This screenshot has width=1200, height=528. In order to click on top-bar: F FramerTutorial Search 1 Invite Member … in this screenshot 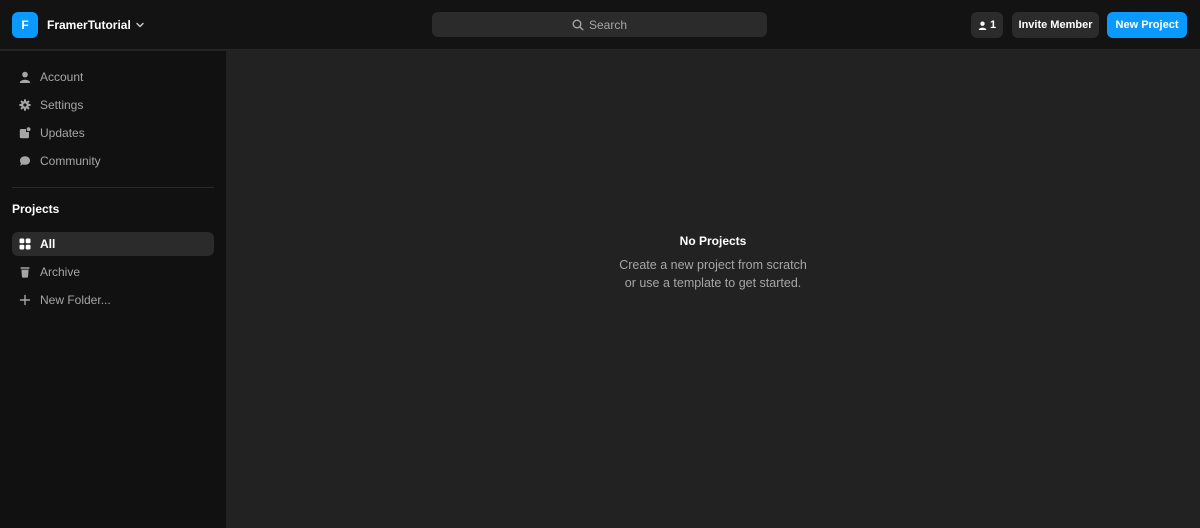, I will do `click(600, 25)`.